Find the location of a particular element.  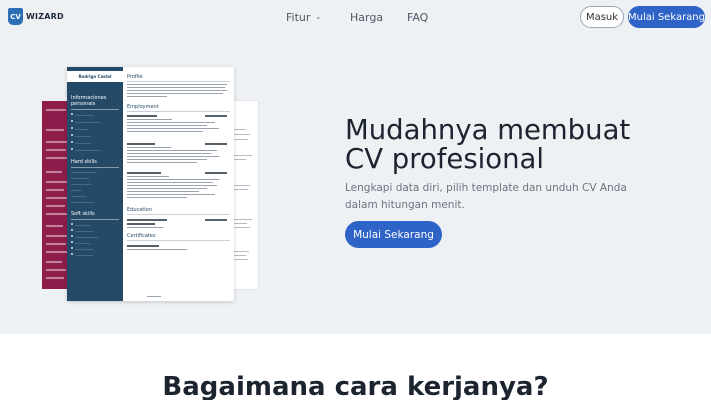

cv-section-heading: Education is located at coordinates (139, 210).